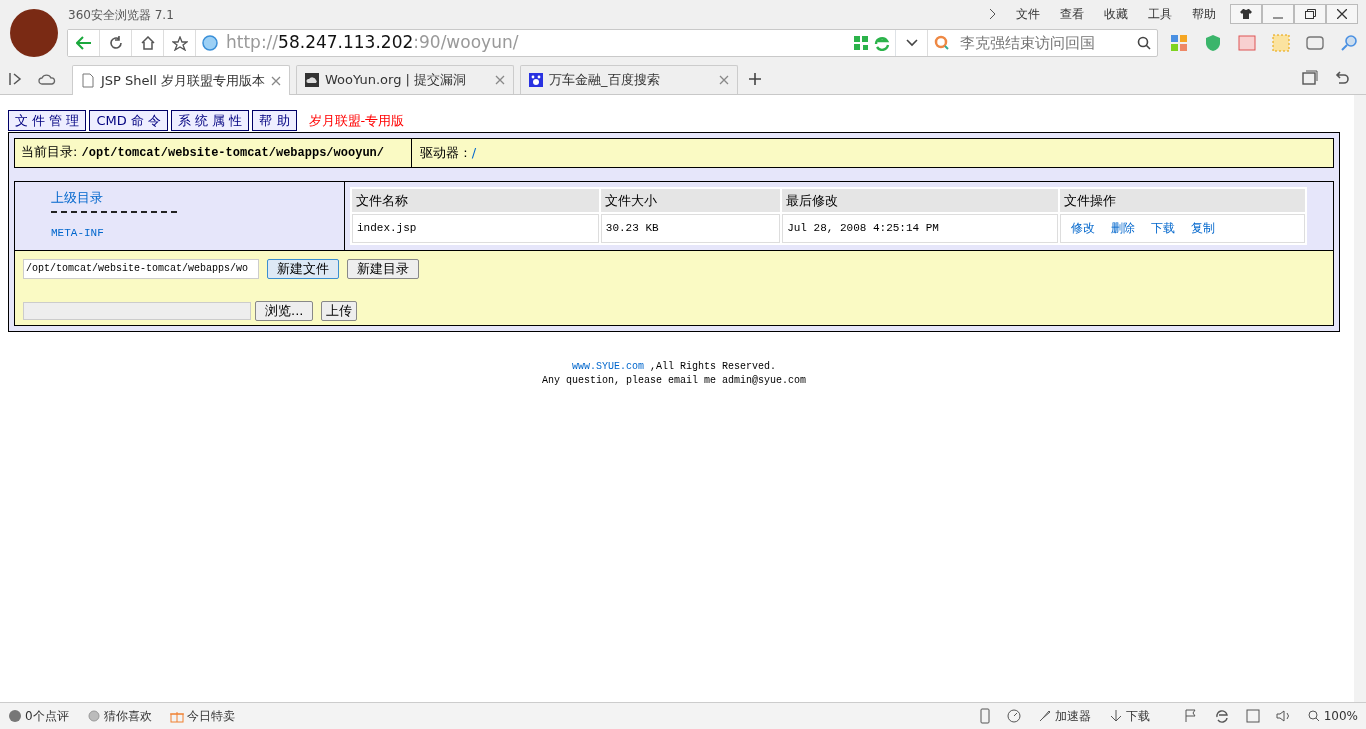  What do you see at coordinates (383, 268) in the screenshot?
I see `new-folder-button: 新建目录` at bounding box center [383, 268].